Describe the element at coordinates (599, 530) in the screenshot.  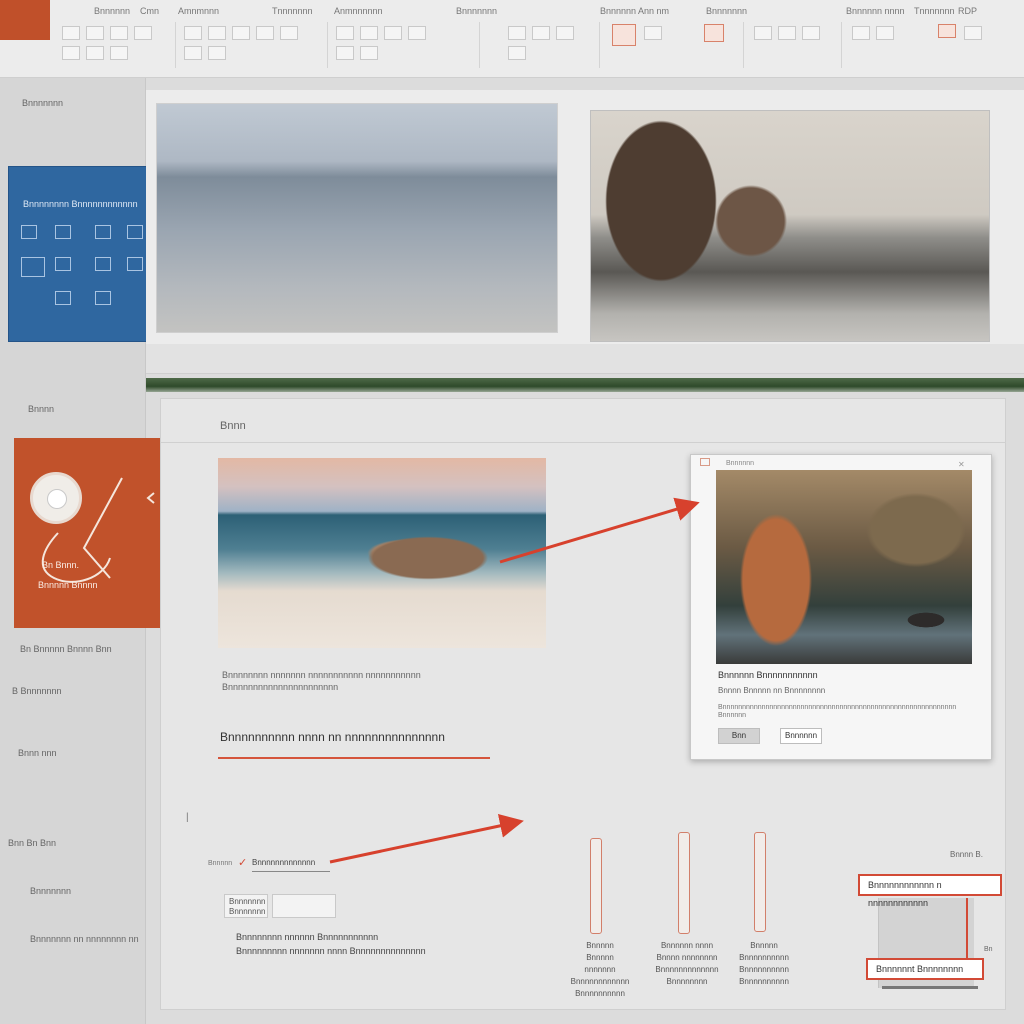
I see `arrow-to-dialog` at that location.